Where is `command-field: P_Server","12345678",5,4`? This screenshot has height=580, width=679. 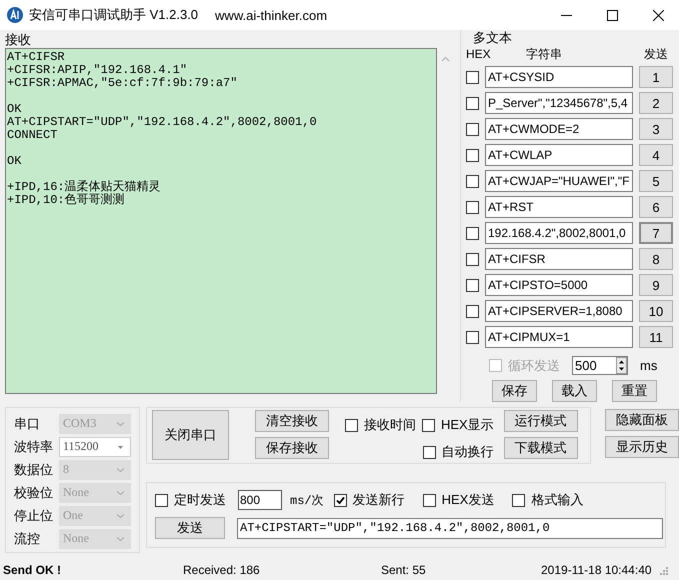
command-field: P_Server","12345678",5,4 is located at coordinates (559, 103).